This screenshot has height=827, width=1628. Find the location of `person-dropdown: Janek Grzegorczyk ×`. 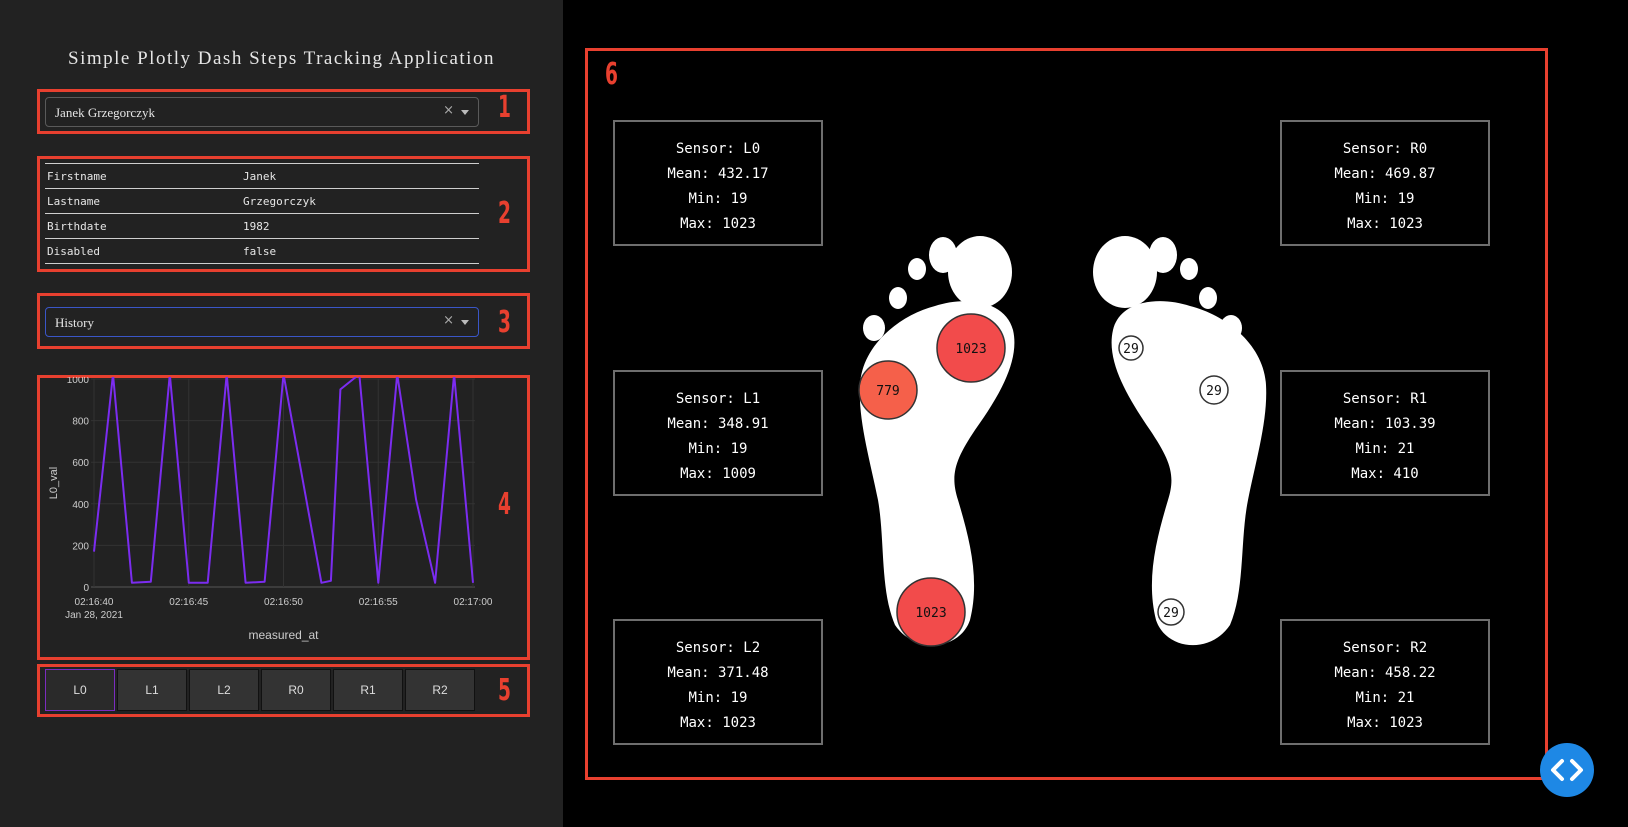

person-dropdown: Janek Grzegorczyk × is located at coordinates (262, 112).